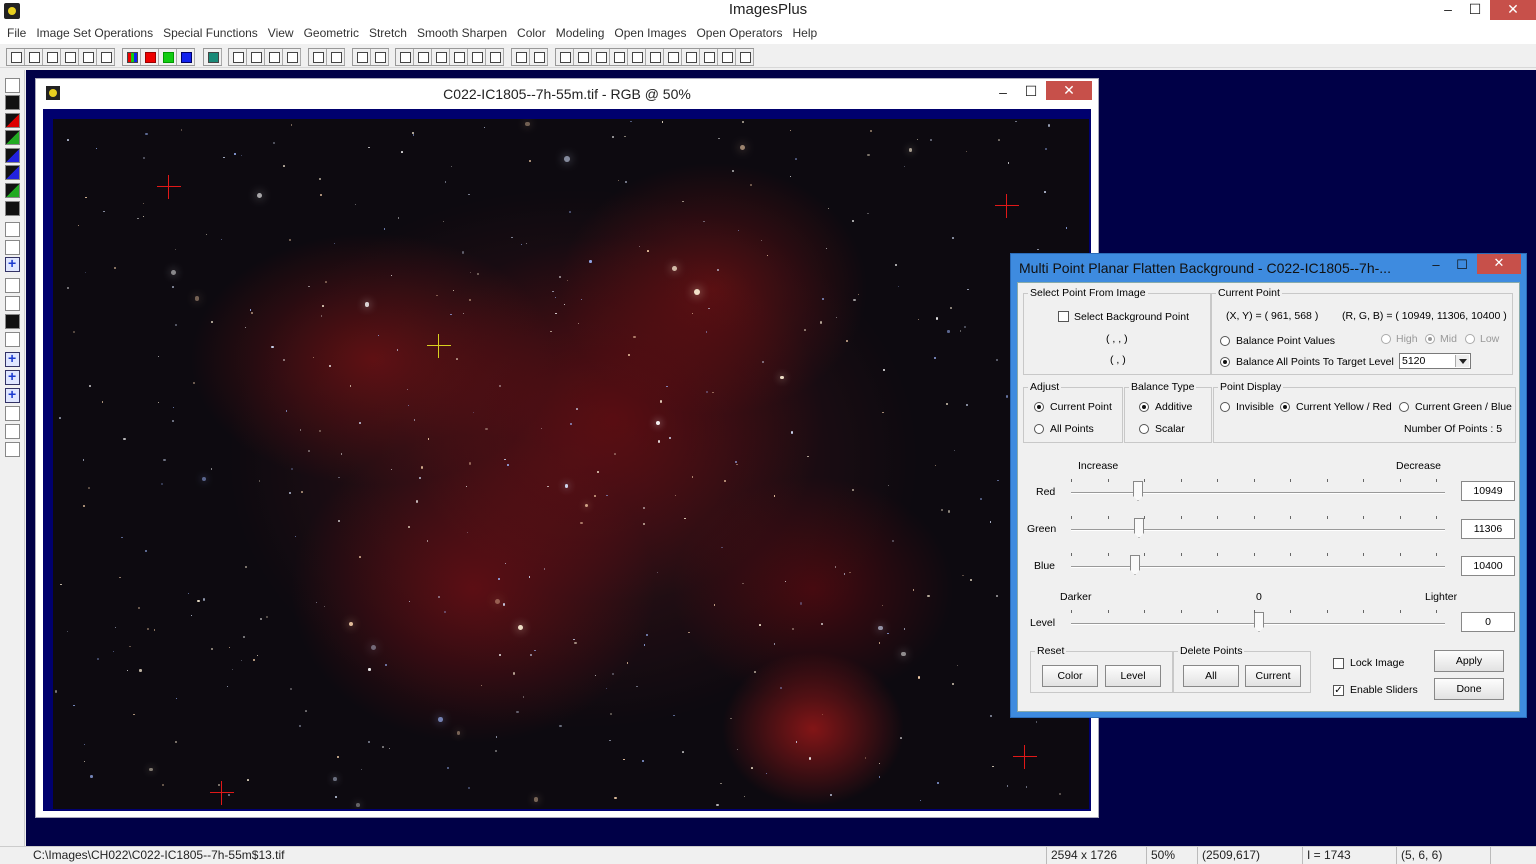 This screenshot has height=864, width=1536. I want to click on red-tool-icon, so click(12, 120).